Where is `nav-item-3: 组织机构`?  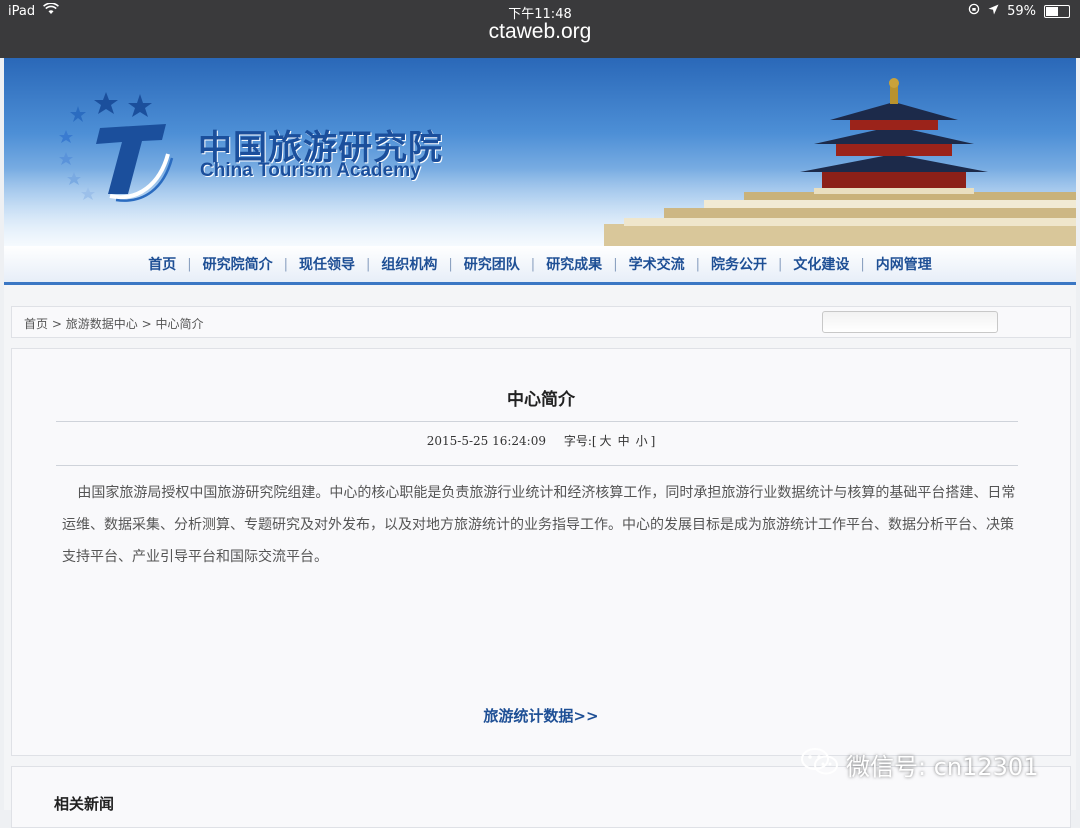 nav-item-3: 组织机构 is located at coordinates (409, 264).